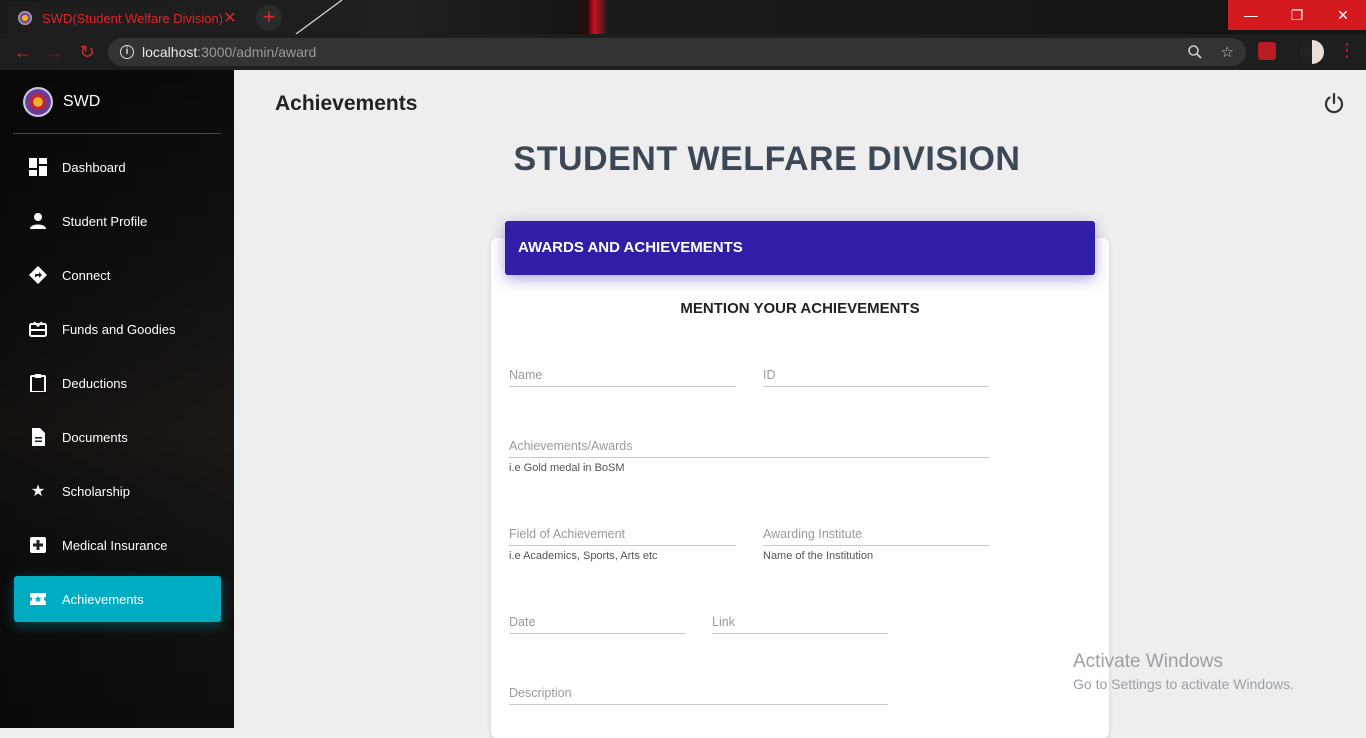  Describe the element at coordinates (103, 599) in the screenshot. I see `sidebar-item-label: Achievements` at that location.